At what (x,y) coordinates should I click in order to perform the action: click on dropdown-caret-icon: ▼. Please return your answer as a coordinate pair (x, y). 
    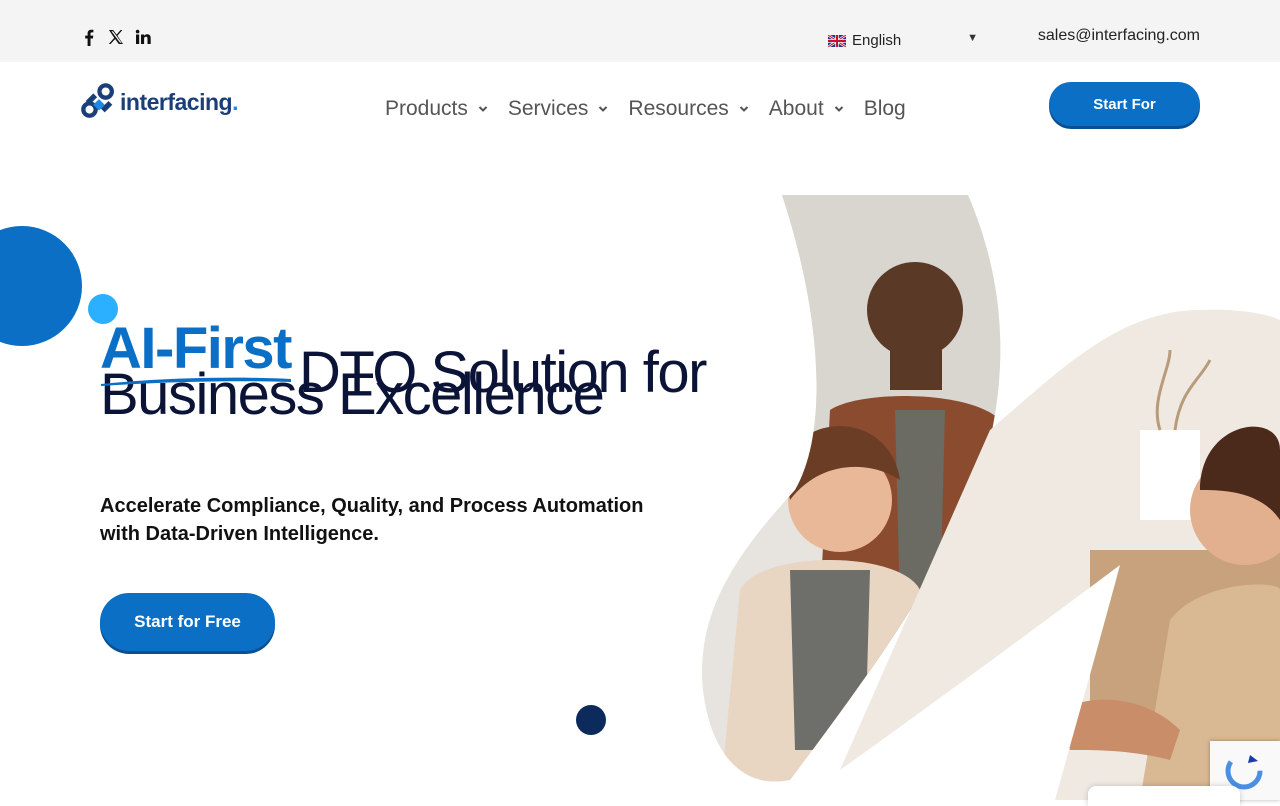
    Looking at the image, I should click on (972, 38).